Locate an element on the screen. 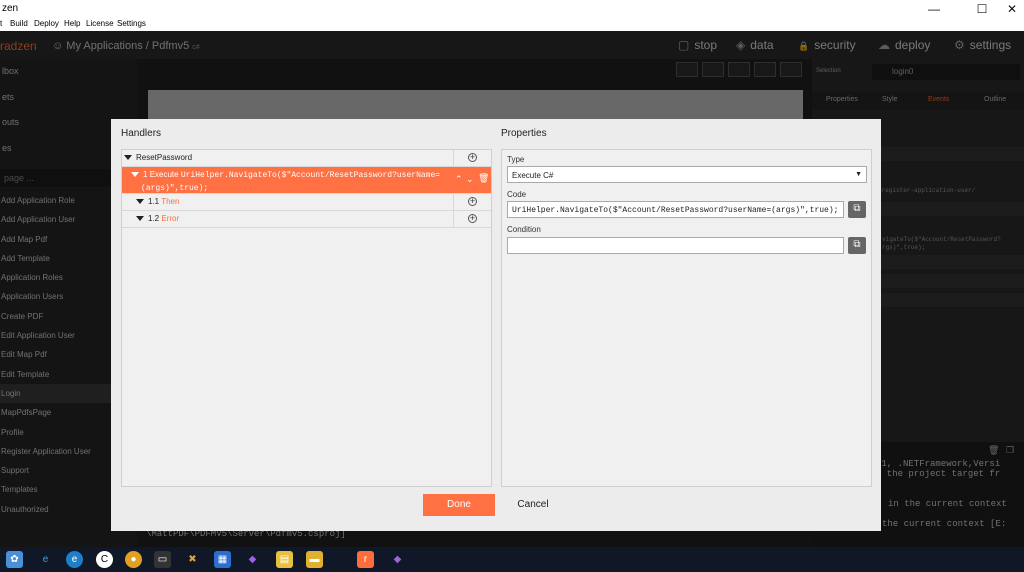  close-window-button: ✕ is located at coordinates (1010, 9).